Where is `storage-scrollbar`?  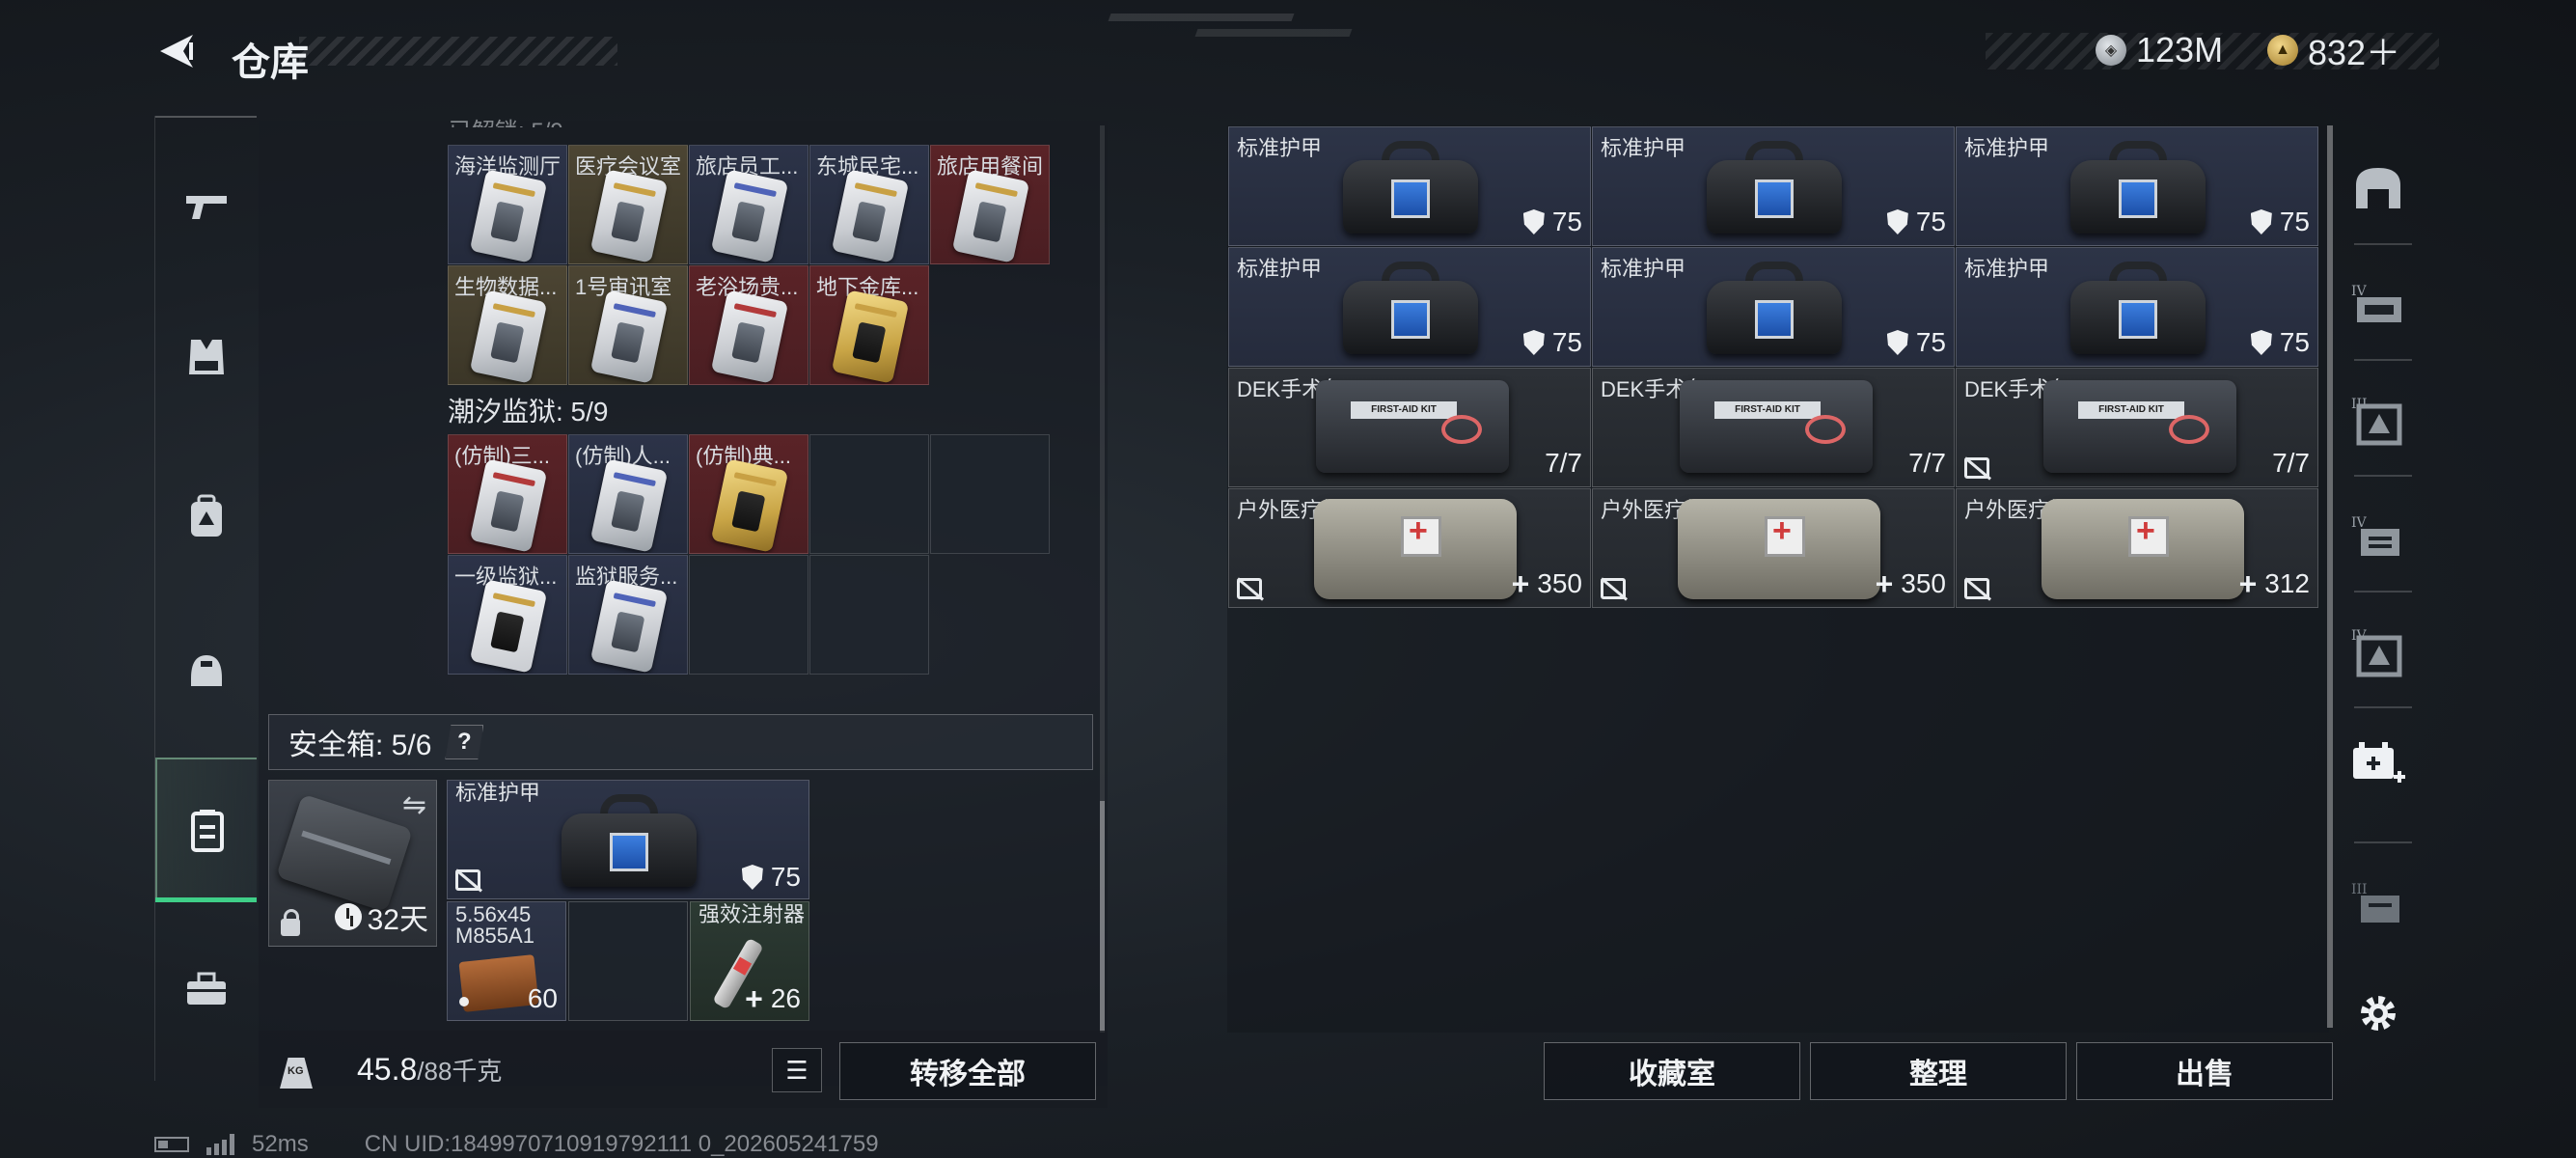 storage-scrollbar is located at coordinates (2330, 576).